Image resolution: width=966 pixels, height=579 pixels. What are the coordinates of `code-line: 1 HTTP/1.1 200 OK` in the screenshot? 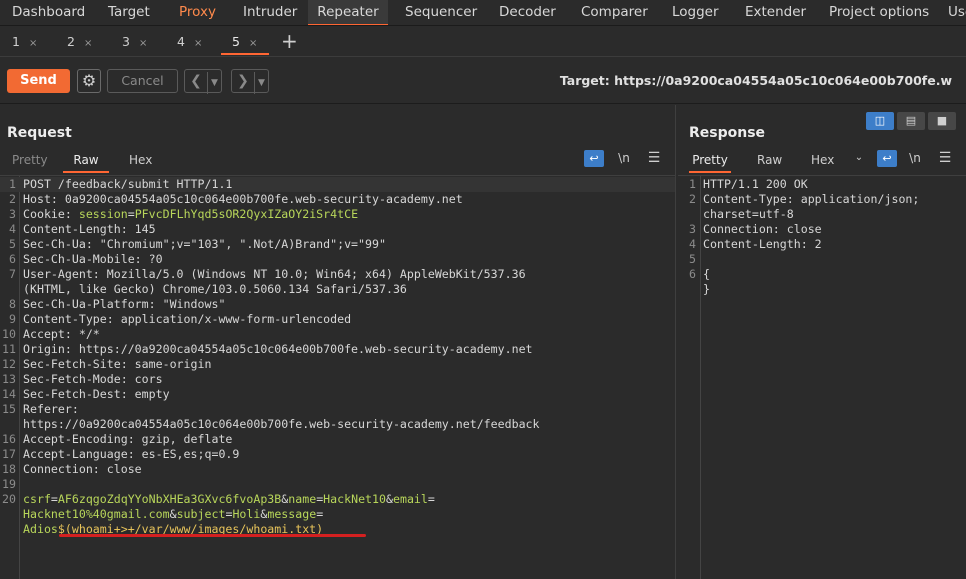 It's located at (823, 184).